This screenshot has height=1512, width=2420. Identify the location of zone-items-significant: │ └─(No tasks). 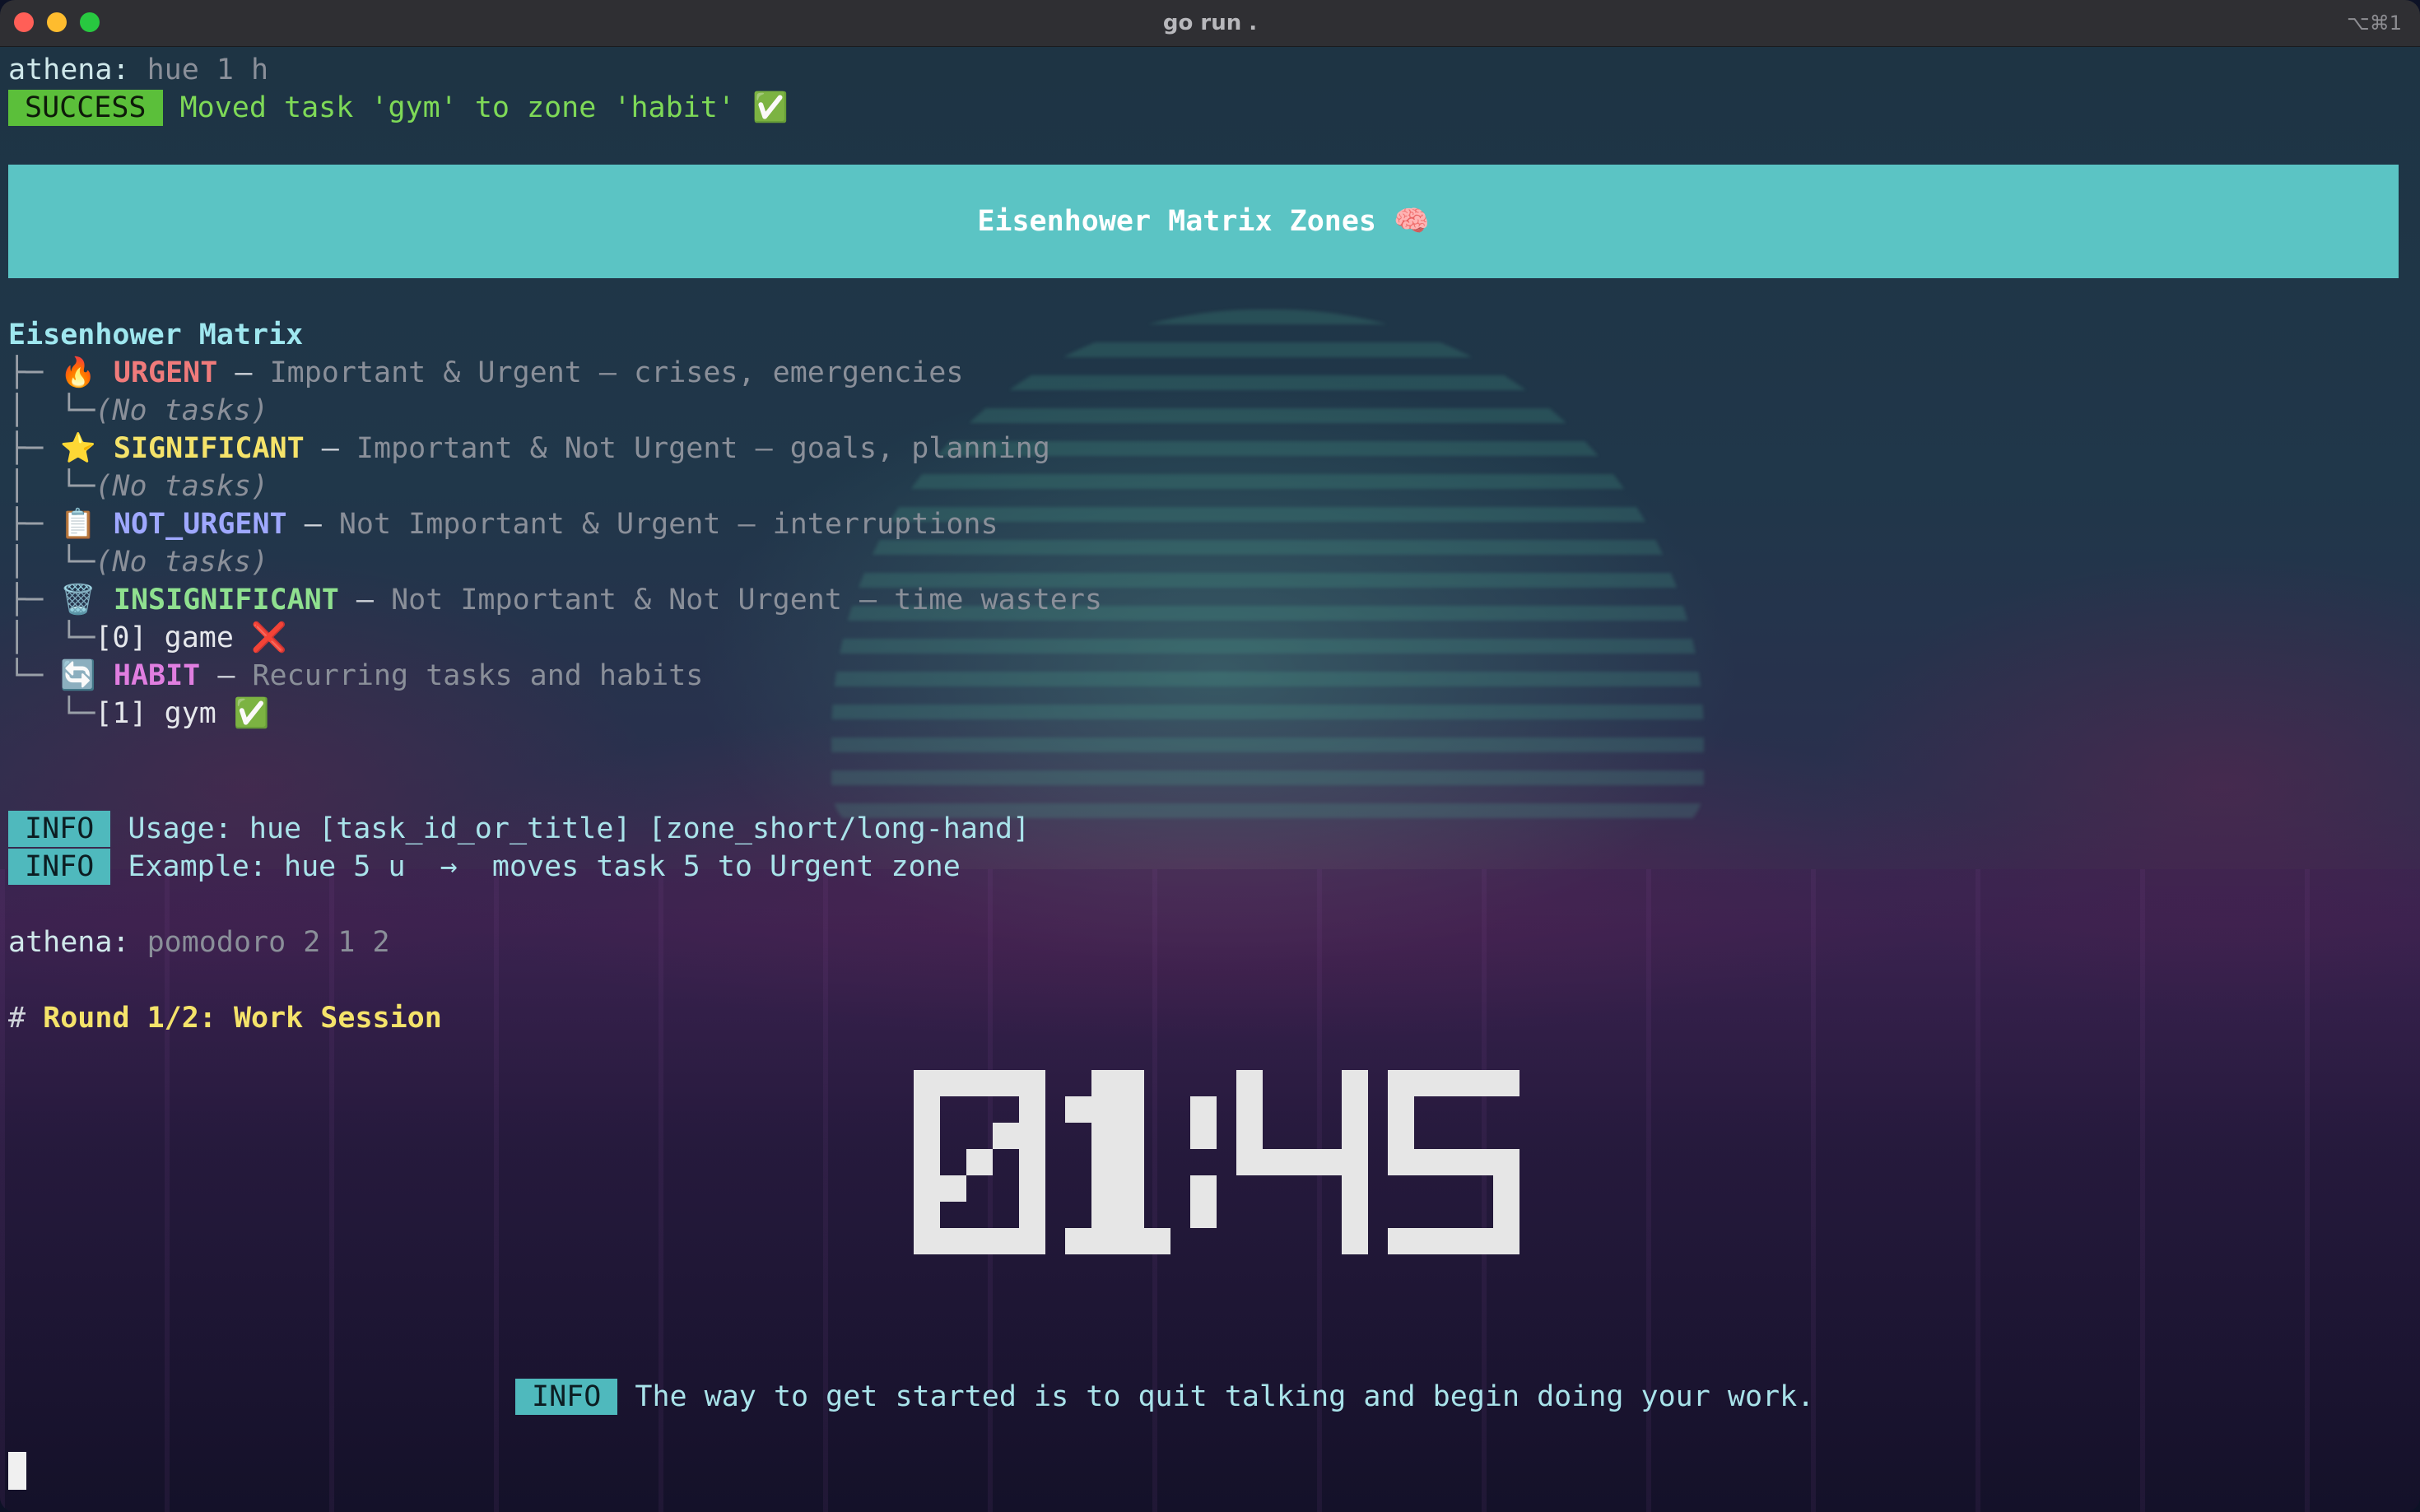
(138, 486).